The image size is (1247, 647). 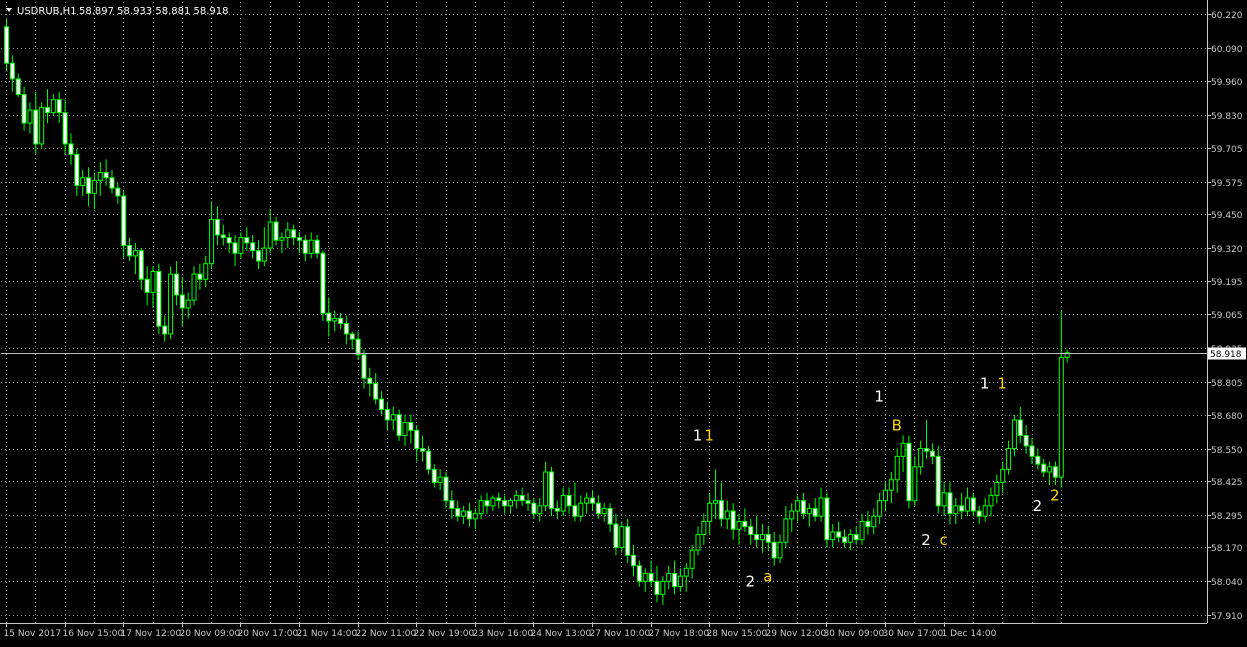 I want to click on wave-label: B, so click(x=897, y=425).